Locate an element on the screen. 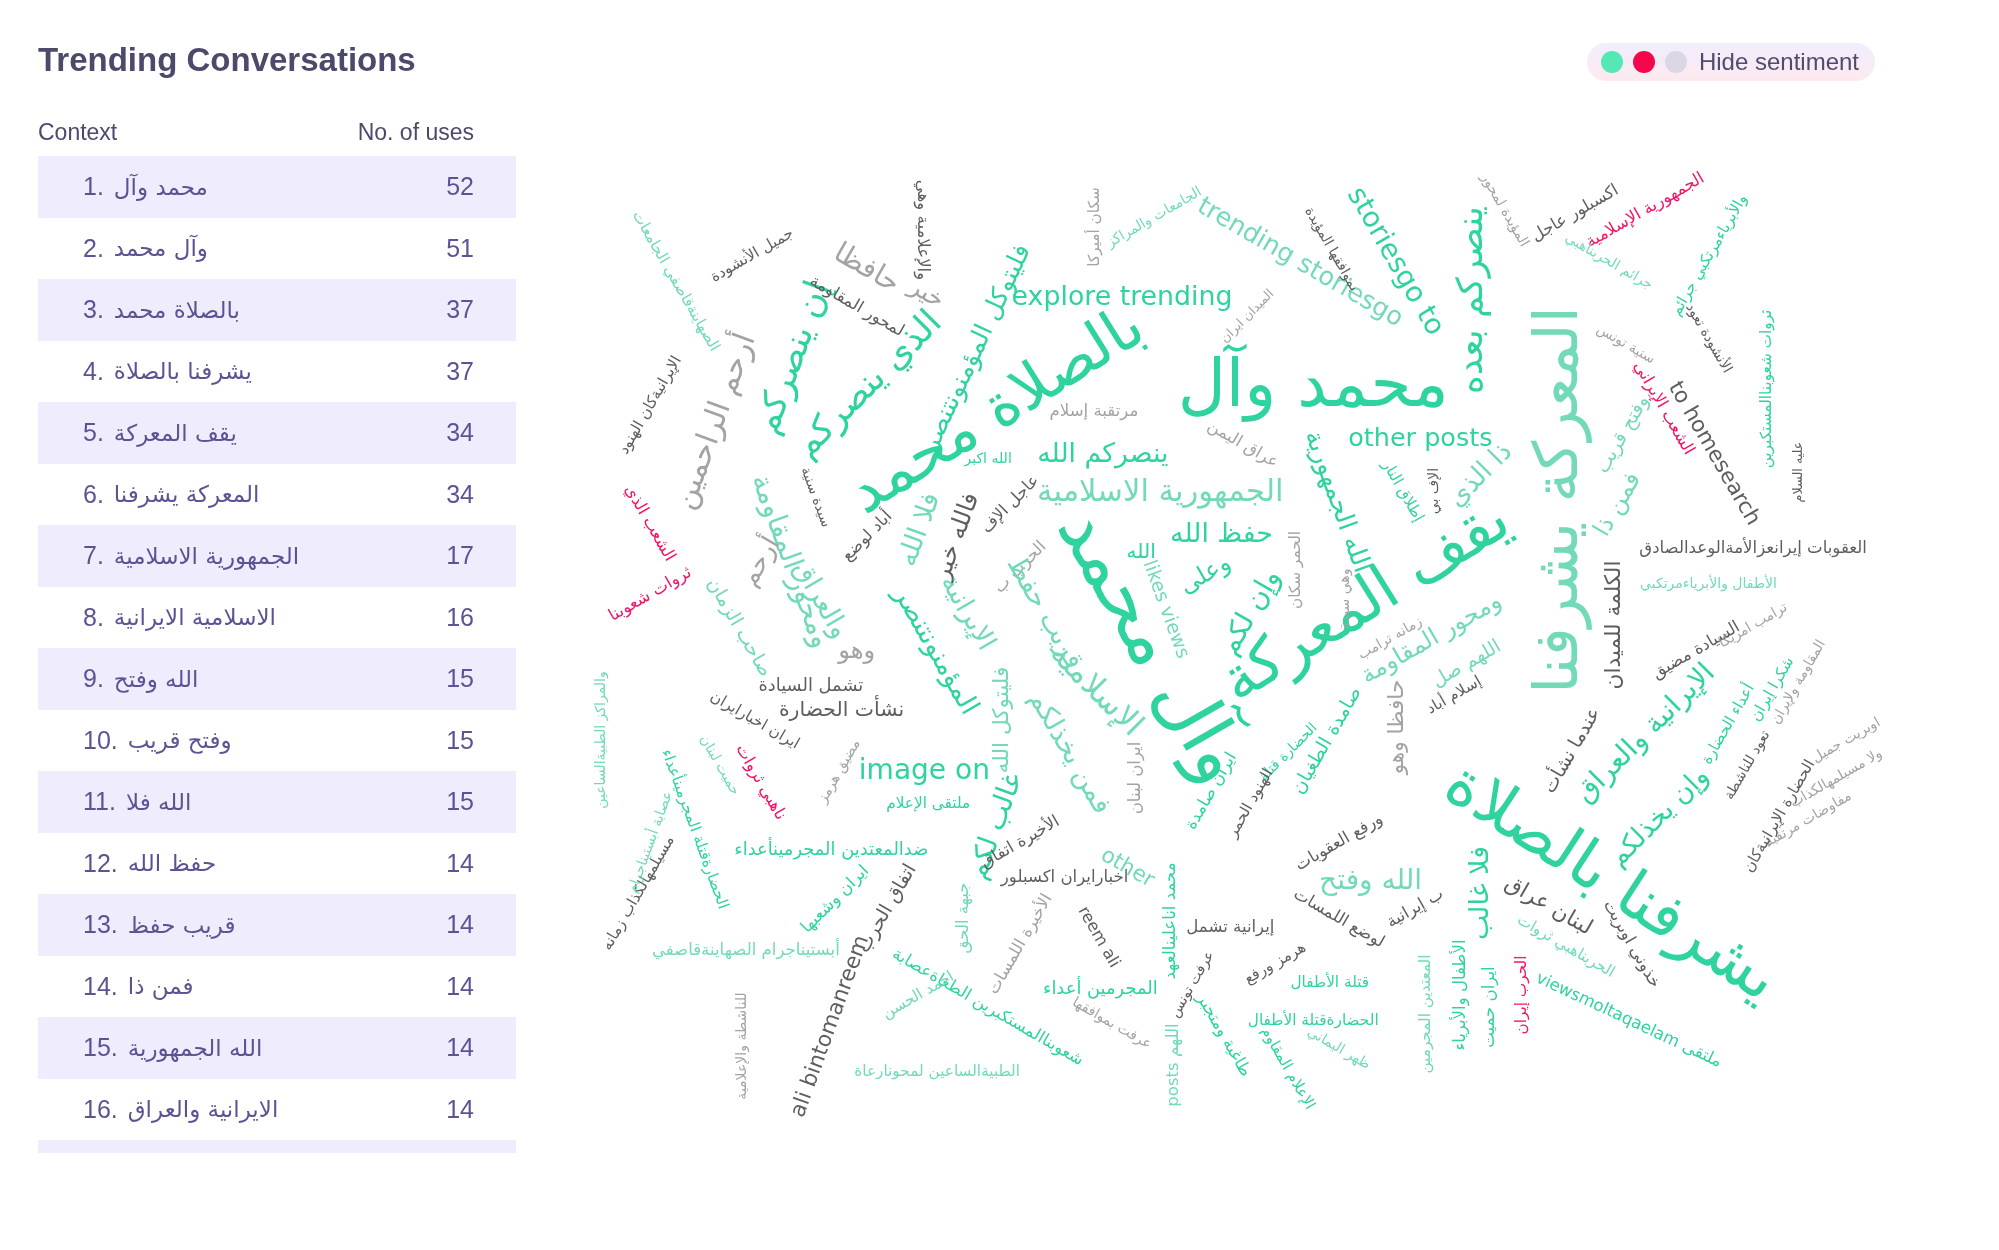  cloud-word: العقوبات إيرانعزالأمةالوعدالصادق is located at coordinates (1753, 548).